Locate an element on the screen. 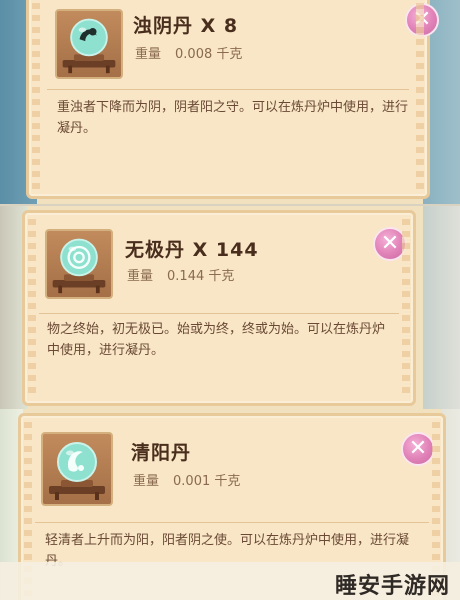 This screenshot has width=460, height=600. weight-value: 0.001 千克 is located at coordinates (207, 481).